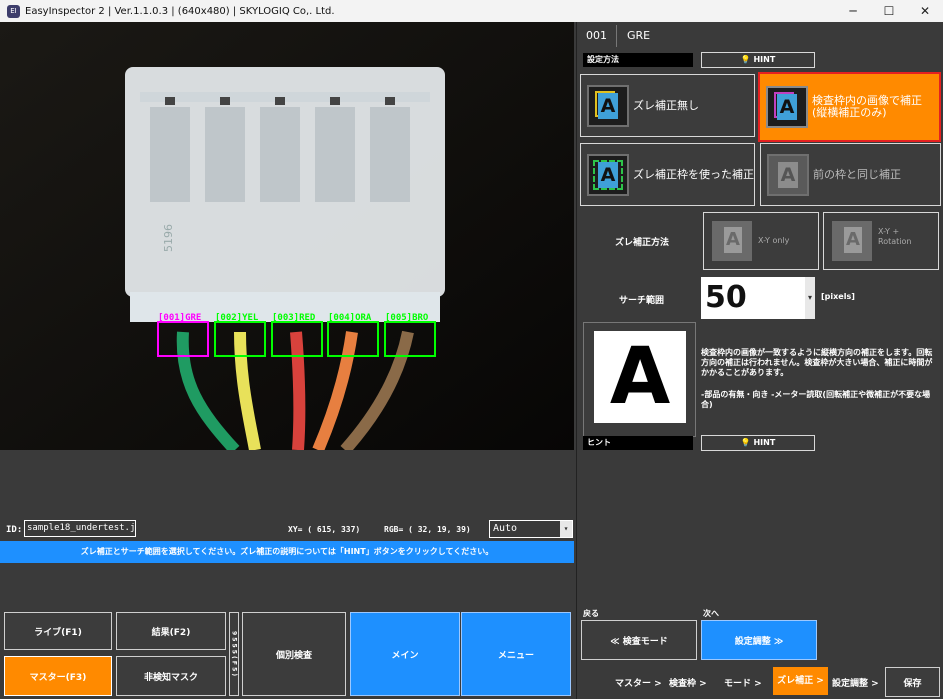 The image size is (943, 699). Describe the element at coordinates (294, 654) in the screenshot. I see `individual-inspection-button: 個別検査` at that location.